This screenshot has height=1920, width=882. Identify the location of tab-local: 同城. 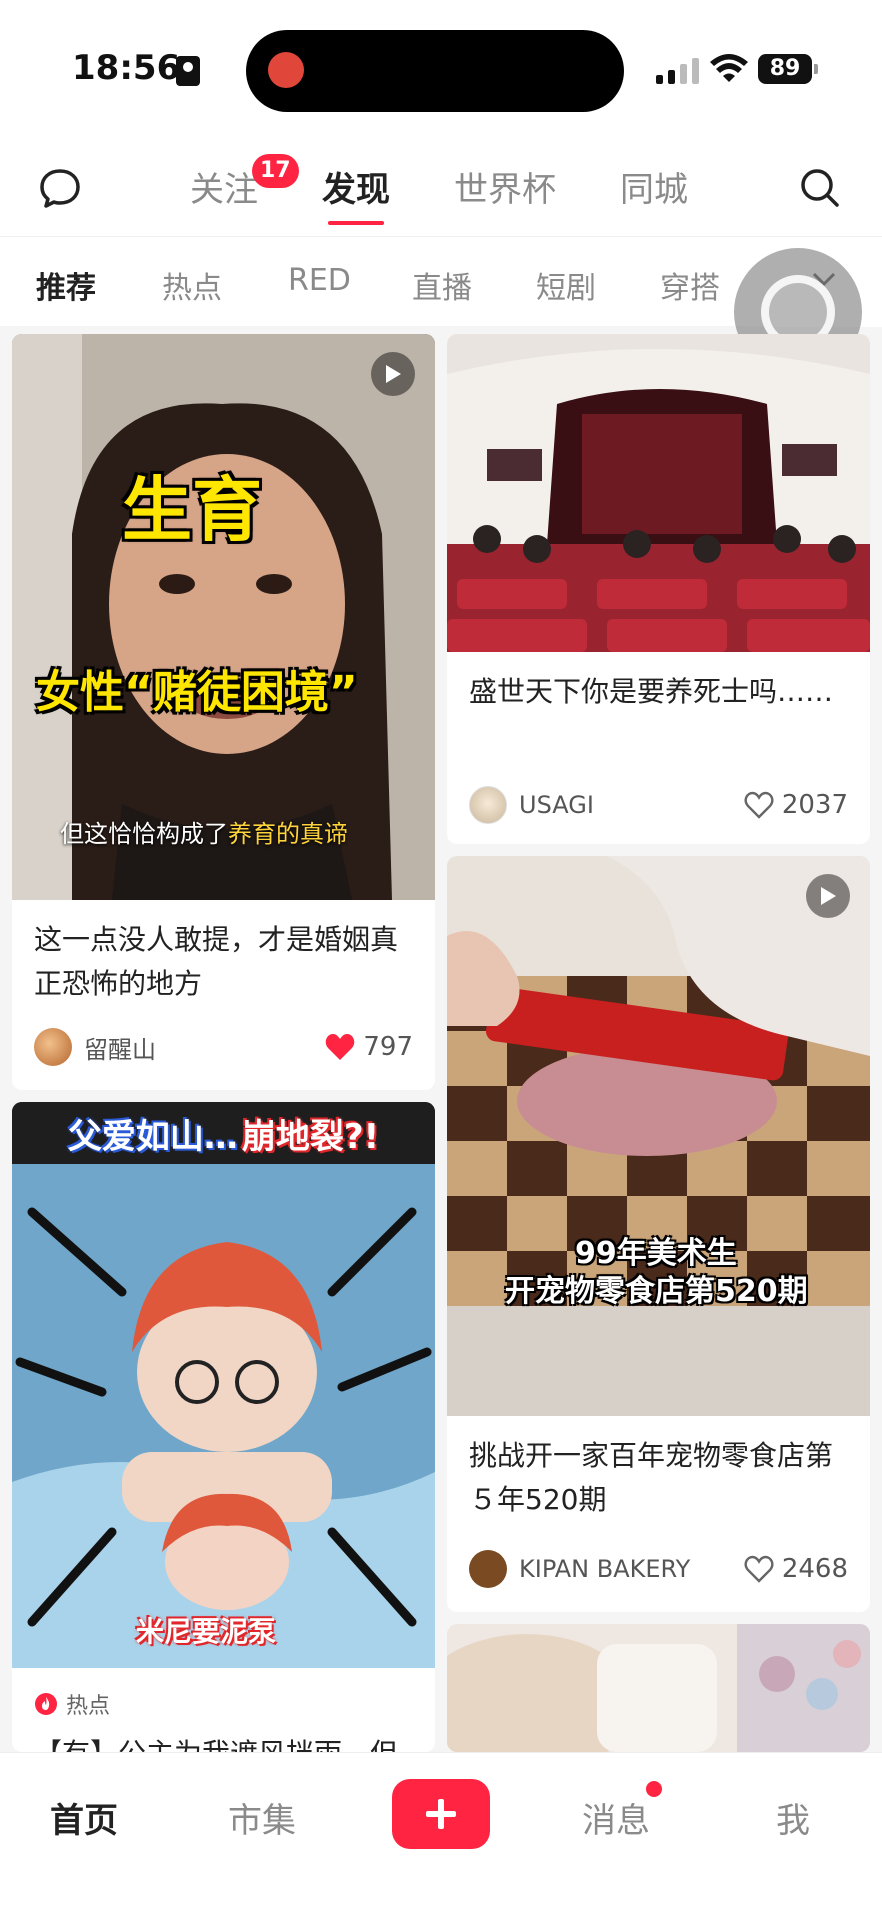
(654, 186).